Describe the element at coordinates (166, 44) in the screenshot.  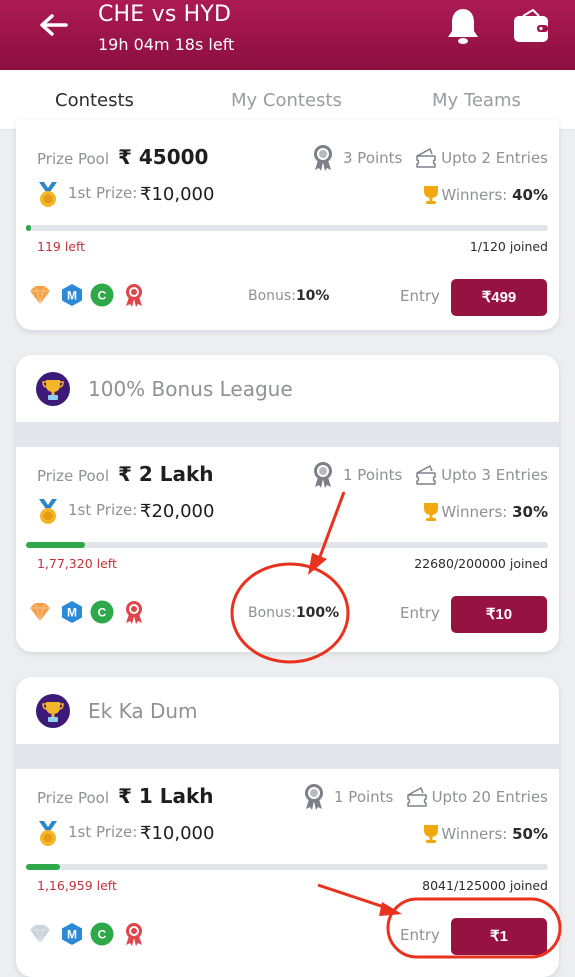
I see `match-countdown: 19h 04m 18s left` at that location.